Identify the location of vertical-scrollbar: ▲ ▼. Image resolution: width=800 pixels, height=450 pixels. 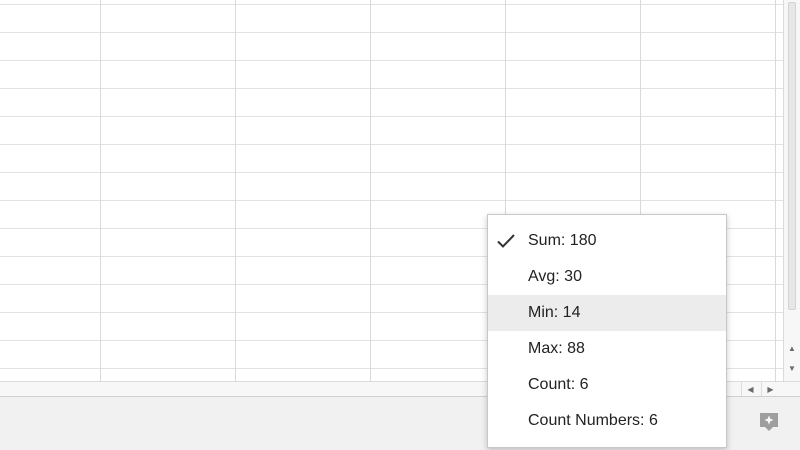
(791, 190).